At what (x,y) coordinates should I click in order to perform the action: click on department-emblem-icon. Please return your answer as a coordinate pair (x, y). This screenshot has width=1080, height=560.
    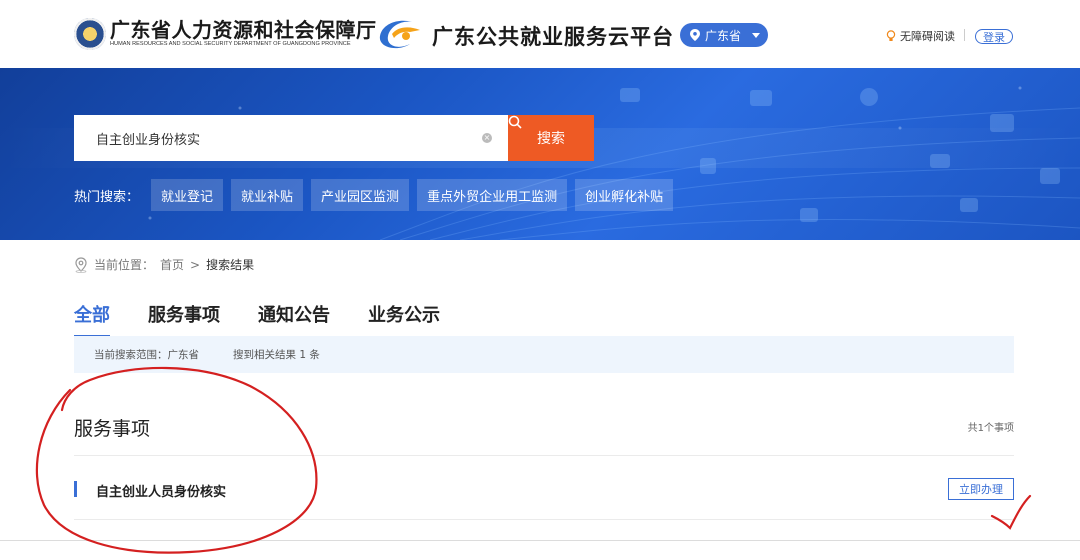
    Looking at the image, I should click on (90, 34).